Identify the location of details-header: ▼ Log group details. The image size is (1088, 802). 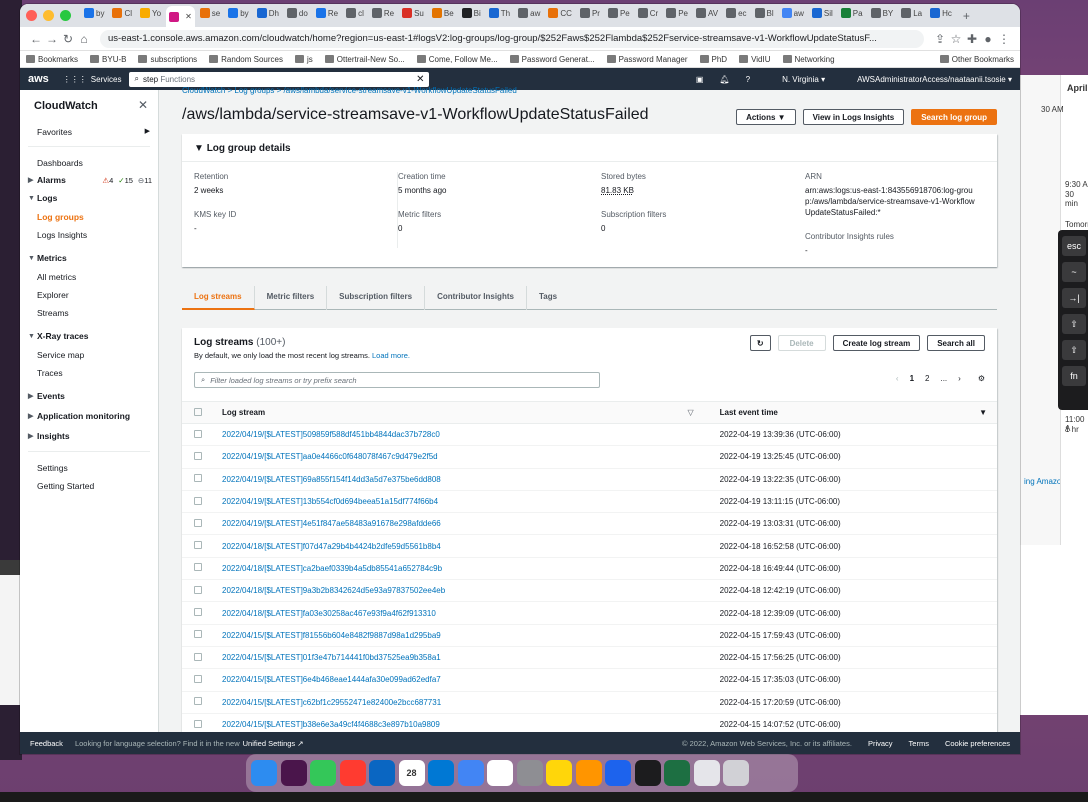
(589, 148).